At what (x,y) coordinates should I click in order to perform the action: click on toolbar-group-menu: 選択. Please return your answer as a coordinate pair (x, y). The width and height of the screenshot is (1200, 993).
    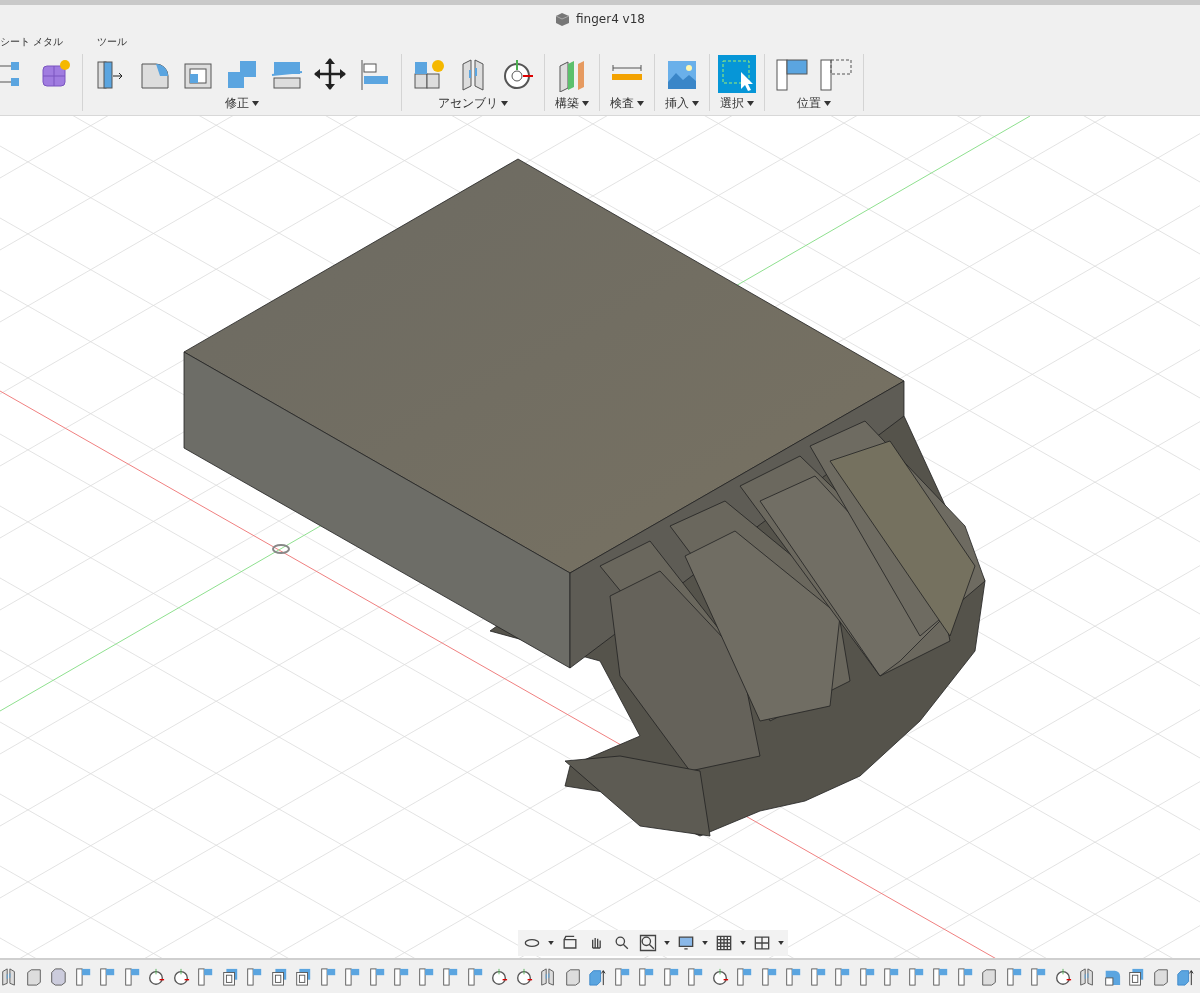
    Looking at the image, I should click on (737, 103).